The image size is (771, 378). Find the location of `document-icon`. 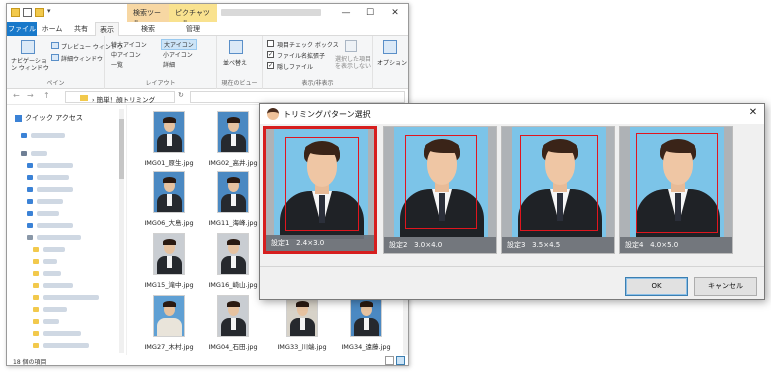

document-icon is located at coordinates (30, 189).